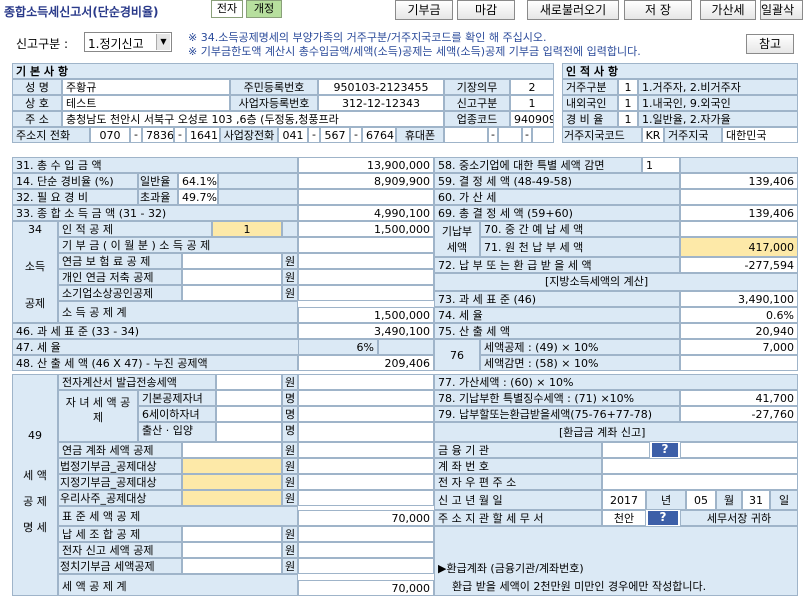 This screenshot has width=803, height=602. Describe the element at coordinates (366, 165) in the screenshot. I see `total-income-field: 13,900,000` at that location.